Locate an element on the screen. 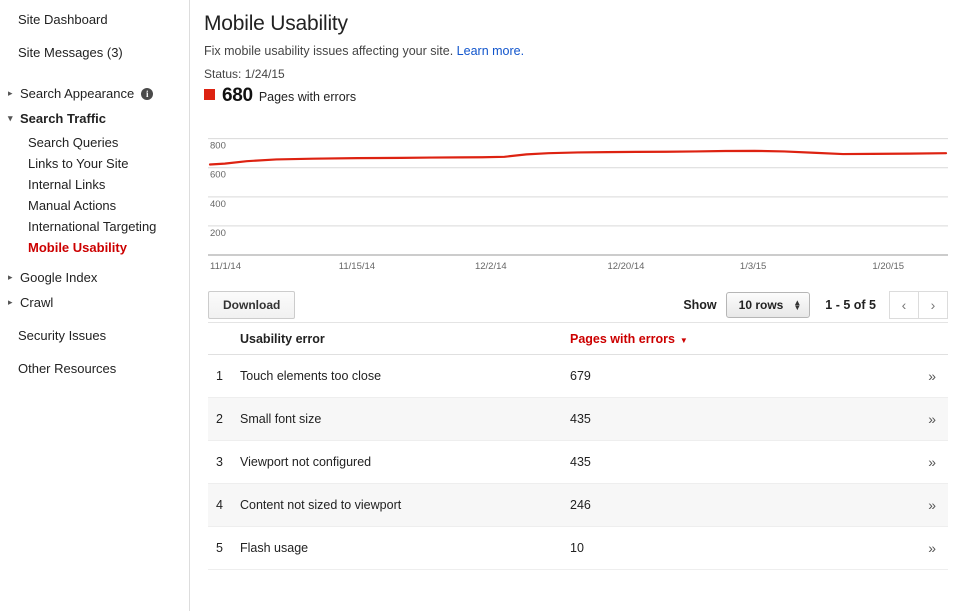 The width and height of the screenshot is (975, 611). pagination-controls: Show 10 rows ▲ ▼ 1 - 5 of 5 ‹ › is located at coordinates (815, 305).